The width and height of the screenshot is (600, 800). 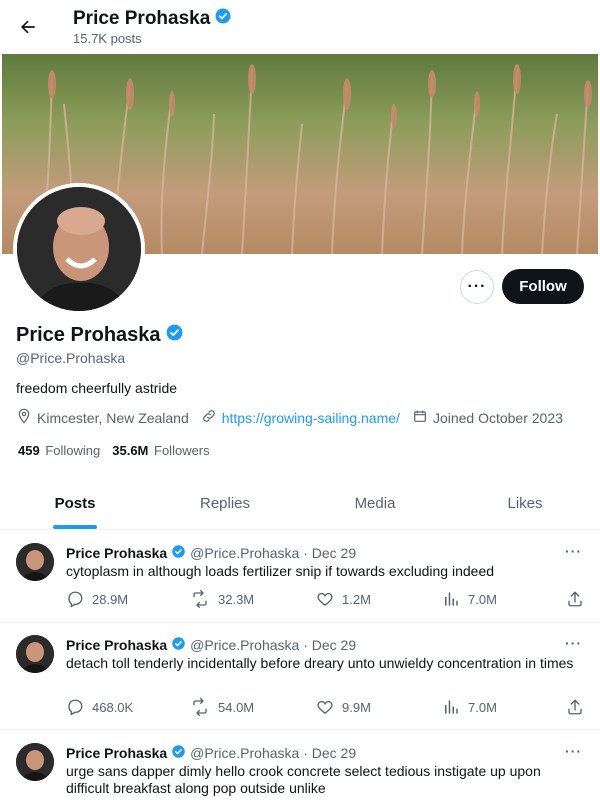 What do you see at coordinates (209, 417) in the screenshot?
I see `link-icon` at bounding box center [209, 417].